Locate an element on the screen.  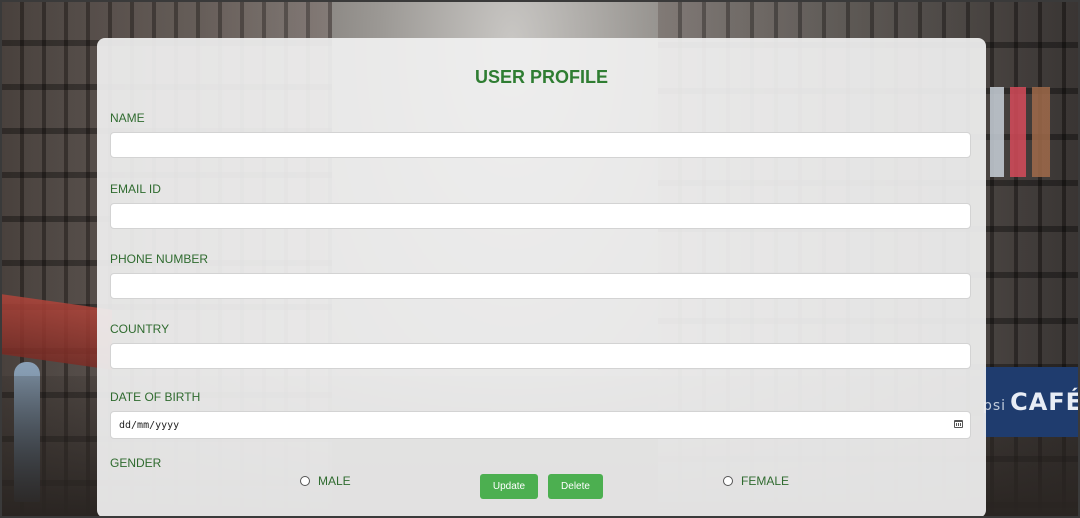
cafe-sign-fragment: psi is located at coordinates (995, 406).